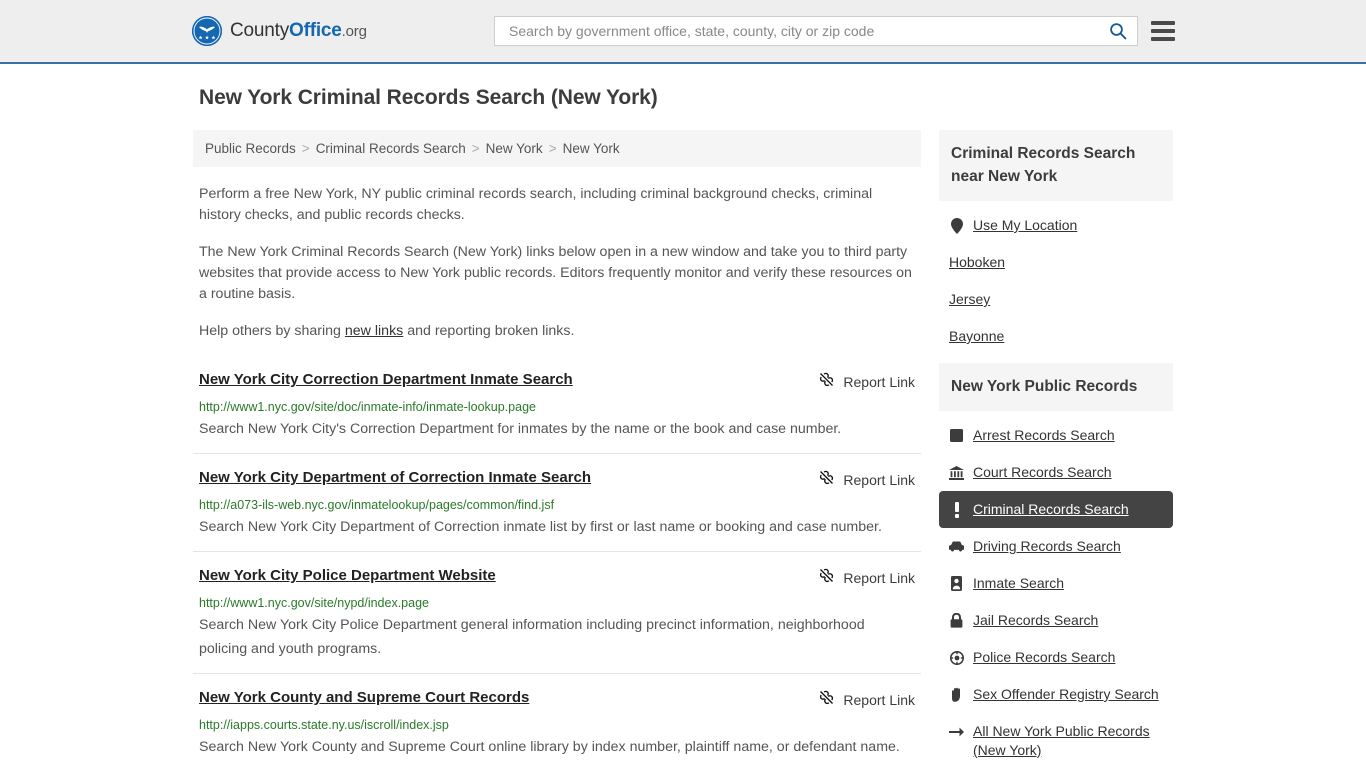 This screenshot has width=1366, height=768. Describe the element at coordinates (956, 225) in the screenshot. I see `location-pin-icon` at that location.